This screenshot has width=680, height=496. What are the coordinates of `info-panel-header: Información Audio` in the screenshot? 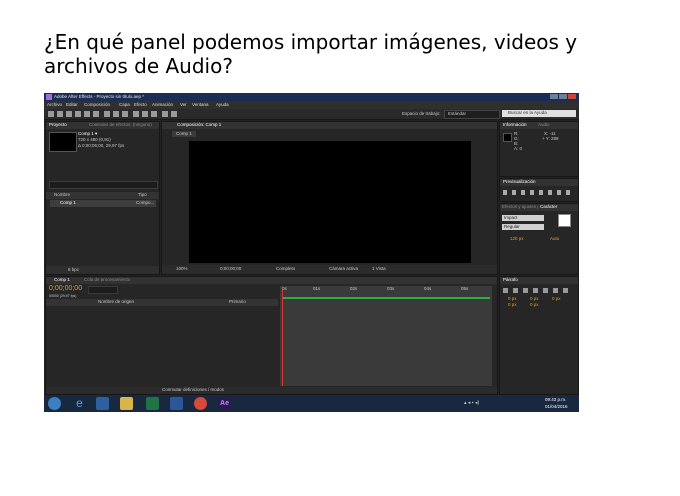 It's located at (539, 125).